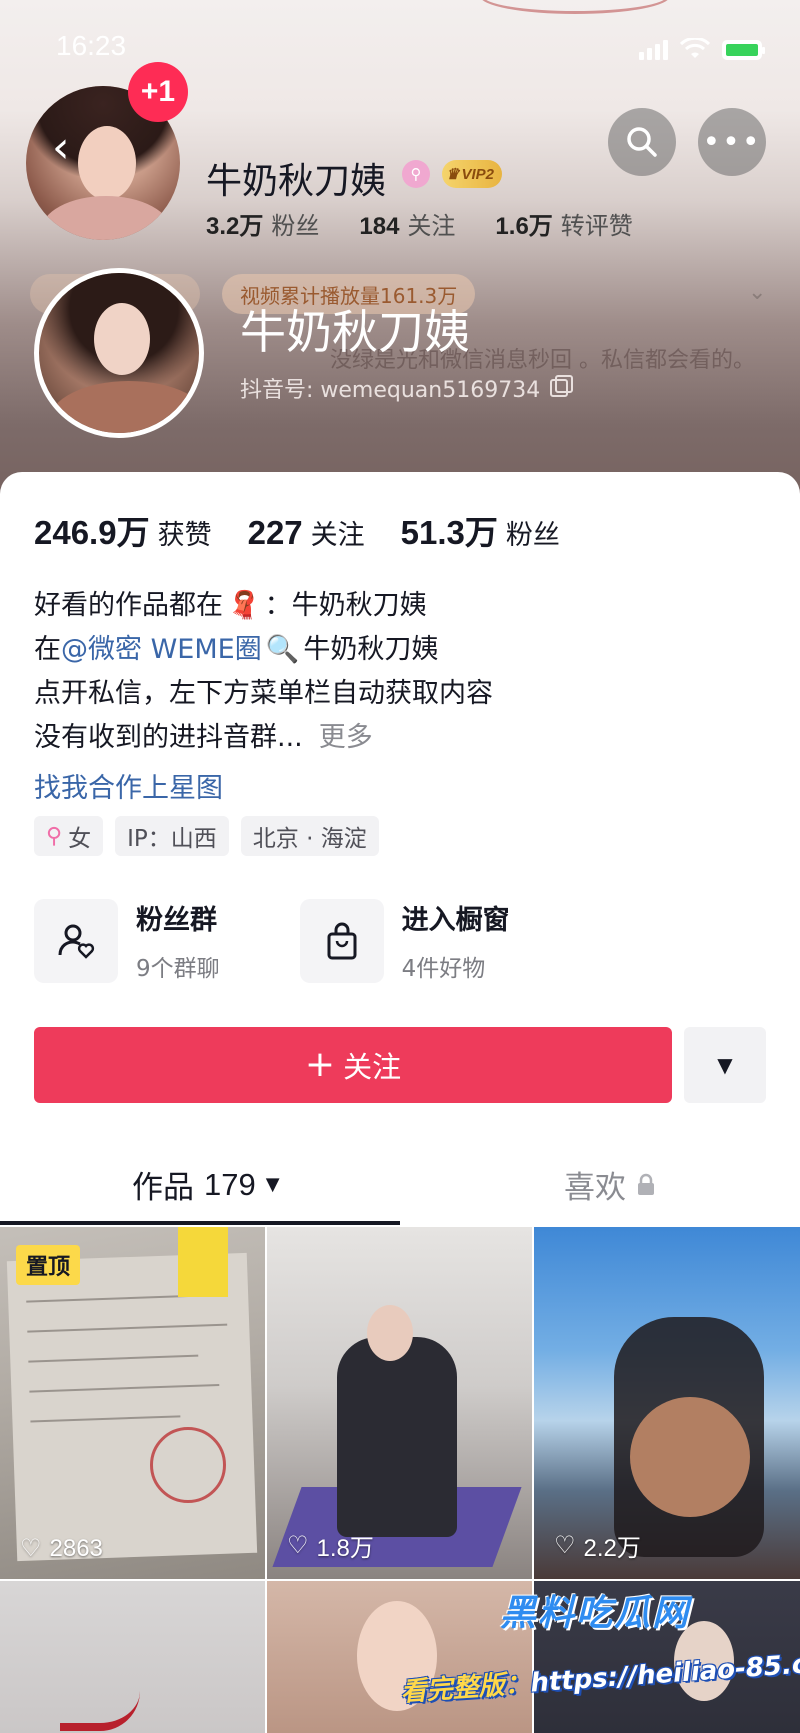 This screenshot has height=1733, width=800. I want to click on profile-tags: ⚲ 女 IP：山西 北京 · 海淀, so click(206, 836).